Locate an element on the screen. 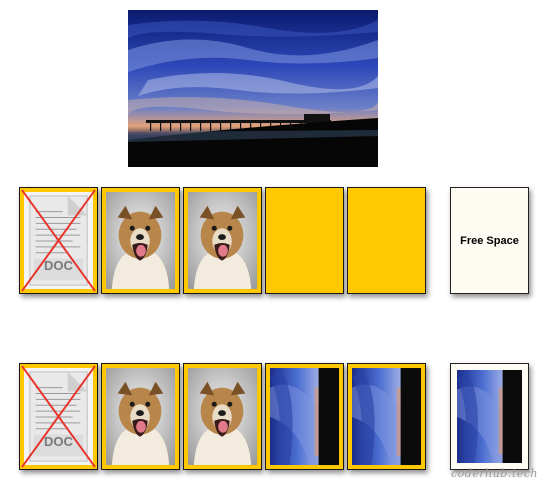 The height and width of the screenshot is (494, 548). row1-slot-3-dog-photo is located at coordinates (222, 240).